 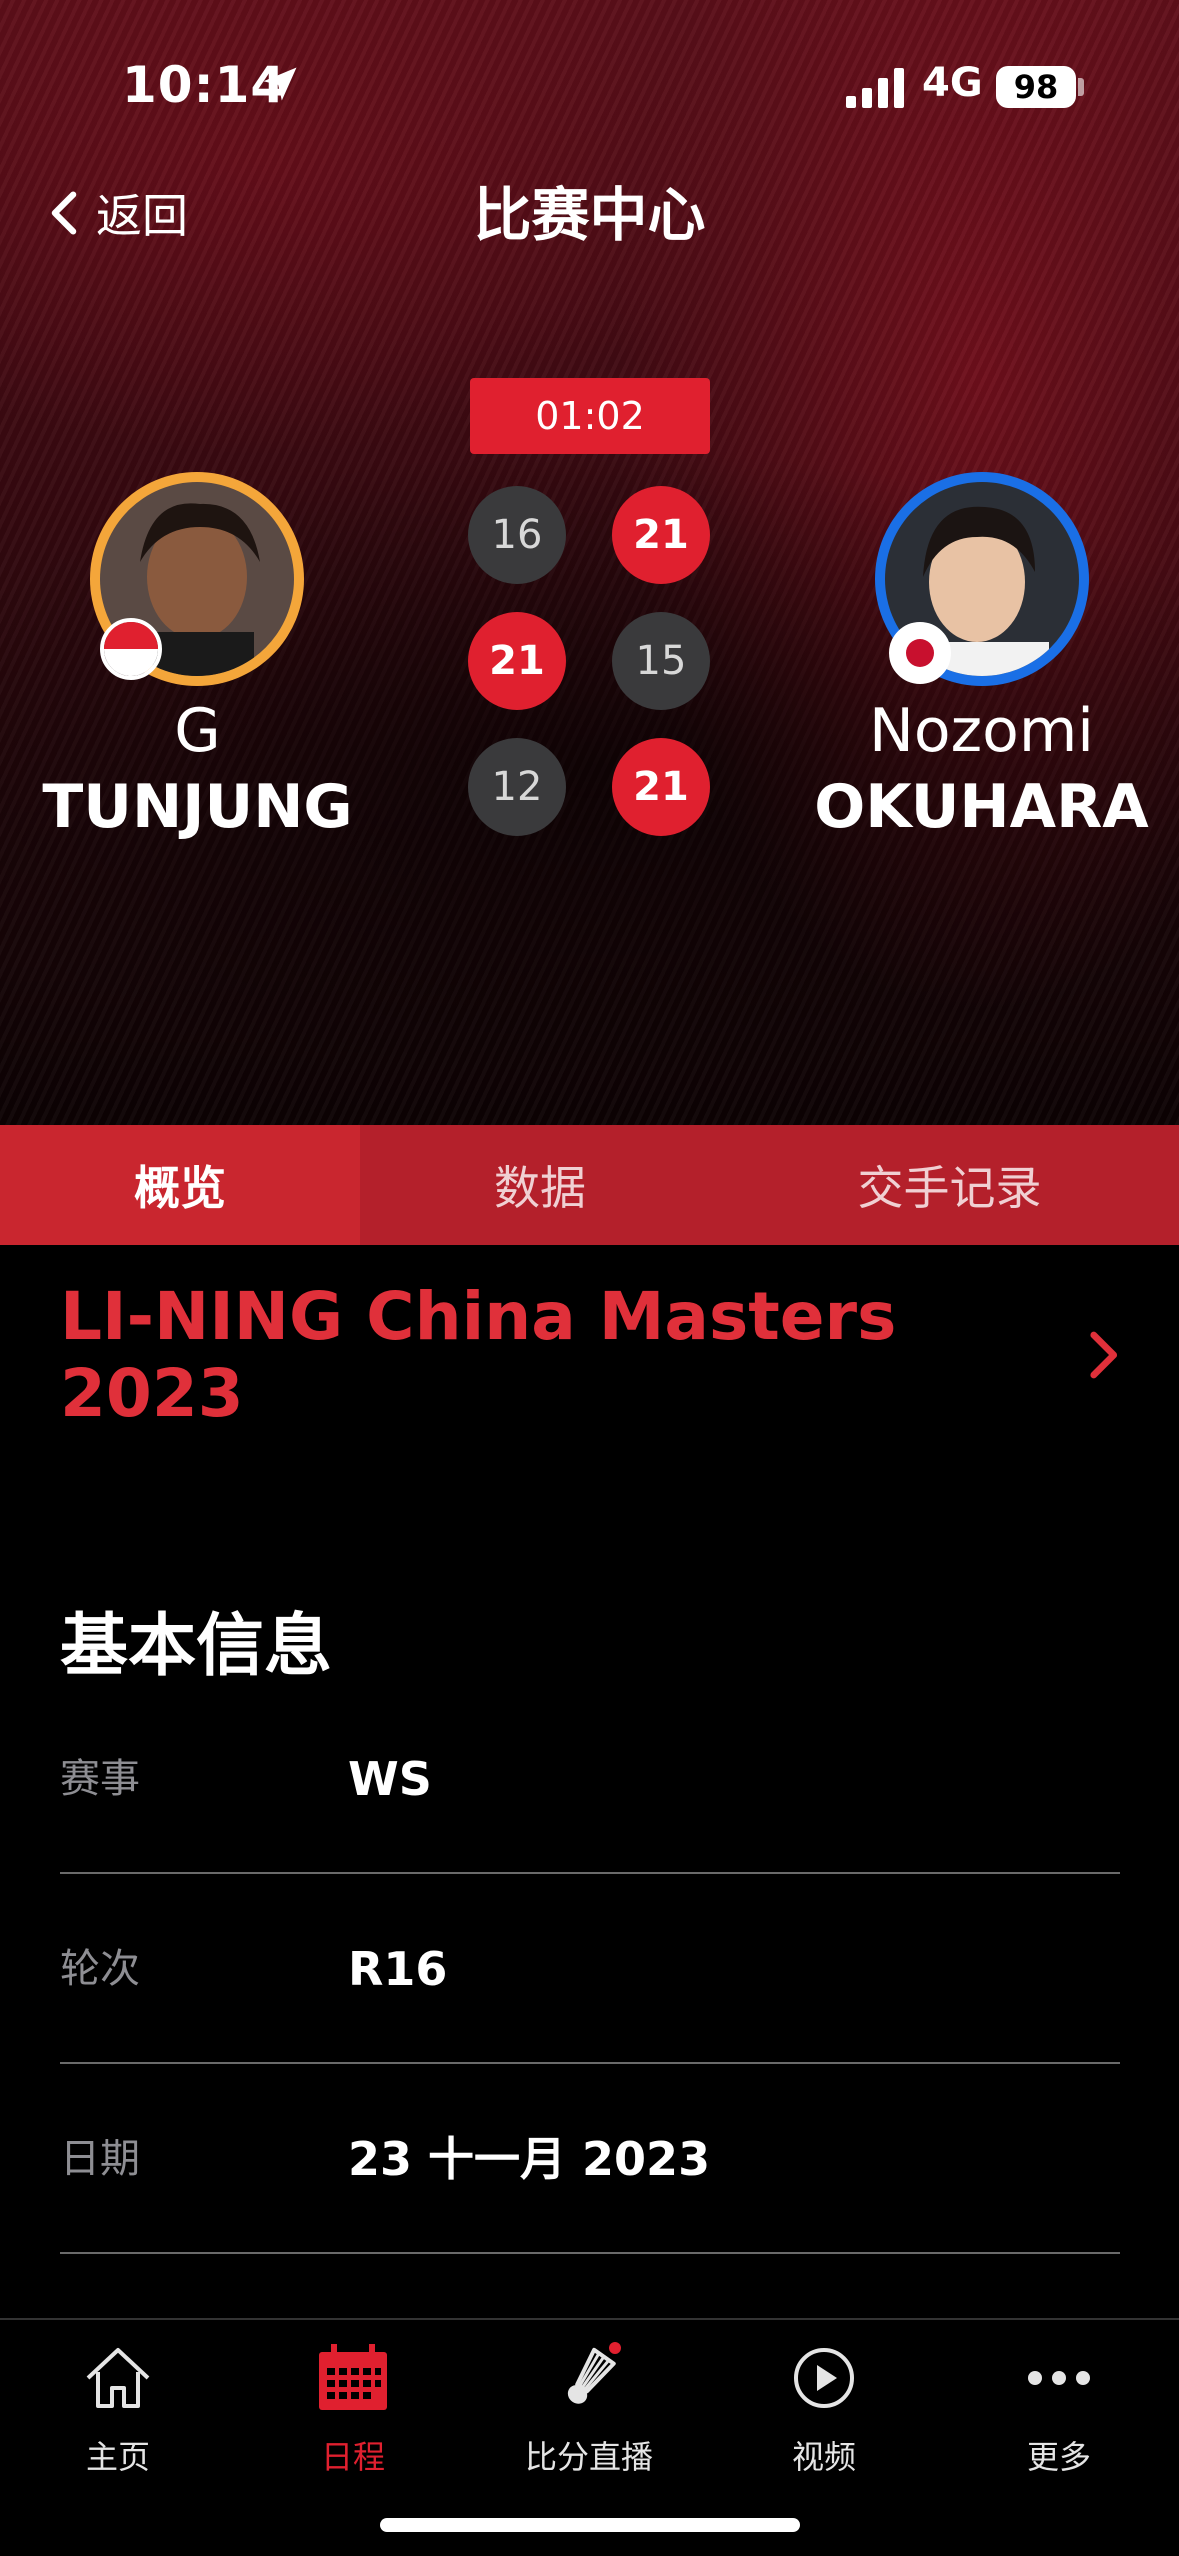 What do you see at coordinates (590, 2525) in the screenshot?
I see `home-indicator` at bounding box center [590, 2525].